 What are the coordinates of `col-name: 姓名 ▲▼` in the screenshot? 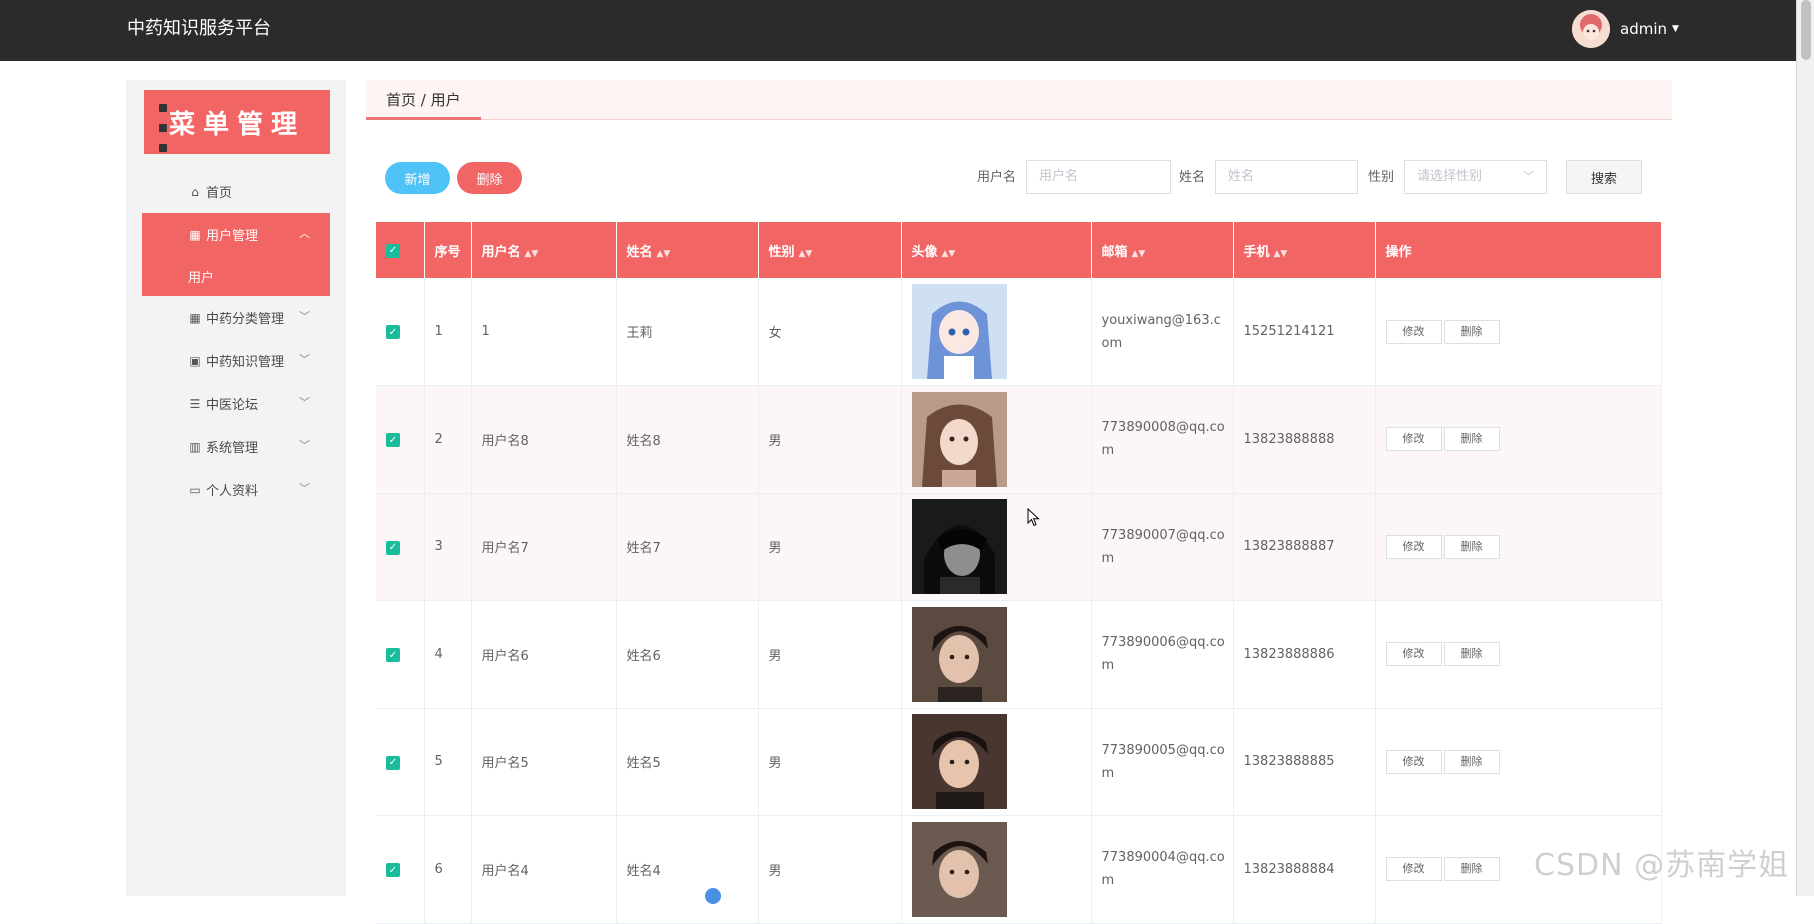 It's located at (687, 250).